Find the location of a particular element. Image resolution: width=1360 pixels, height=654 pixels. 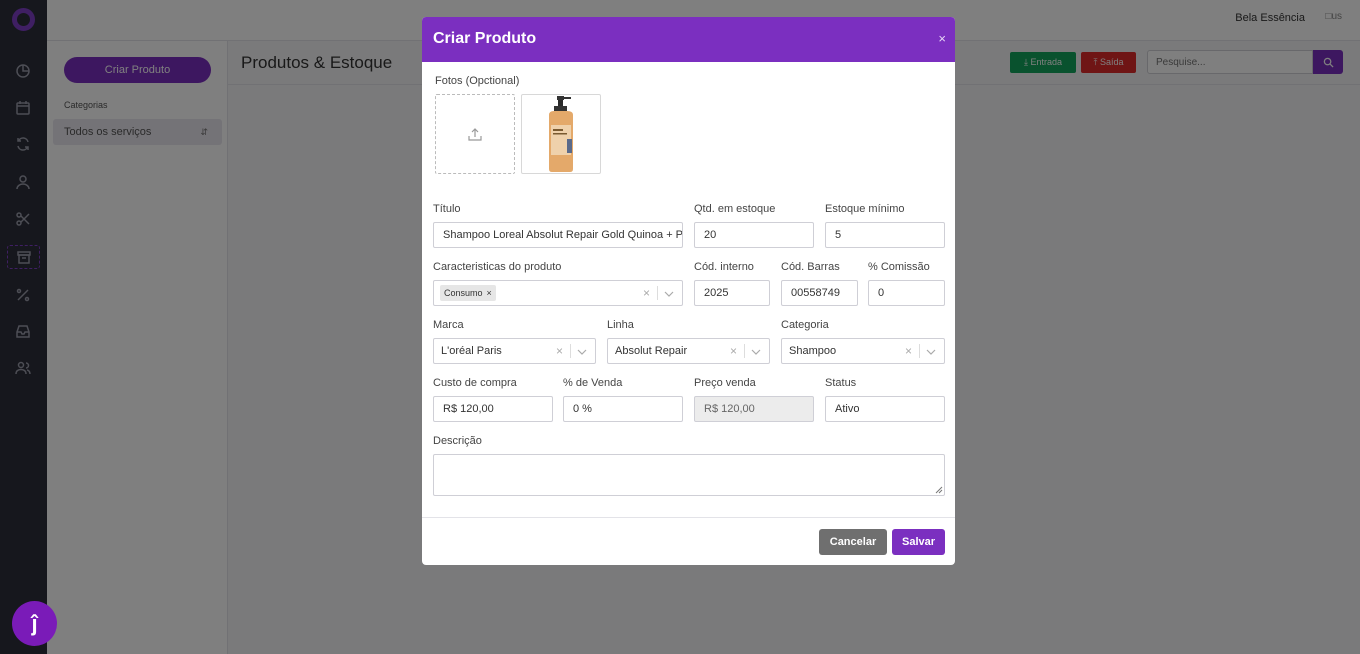

custo-compra-label: Custo de compra is located at coordinates (475, 383).